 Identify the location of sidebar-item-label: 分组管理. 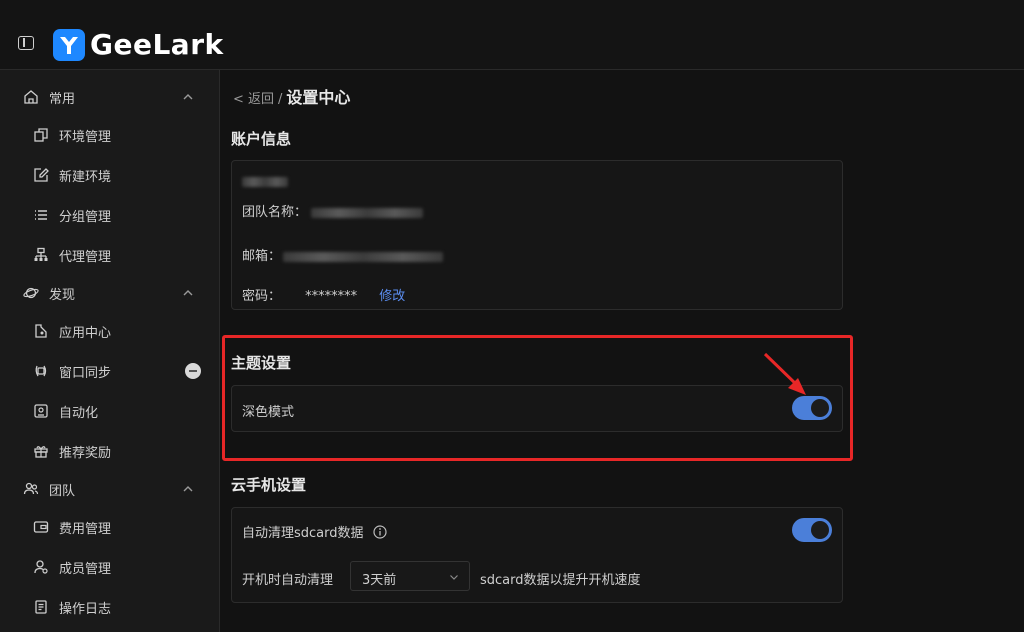
(85, 217).